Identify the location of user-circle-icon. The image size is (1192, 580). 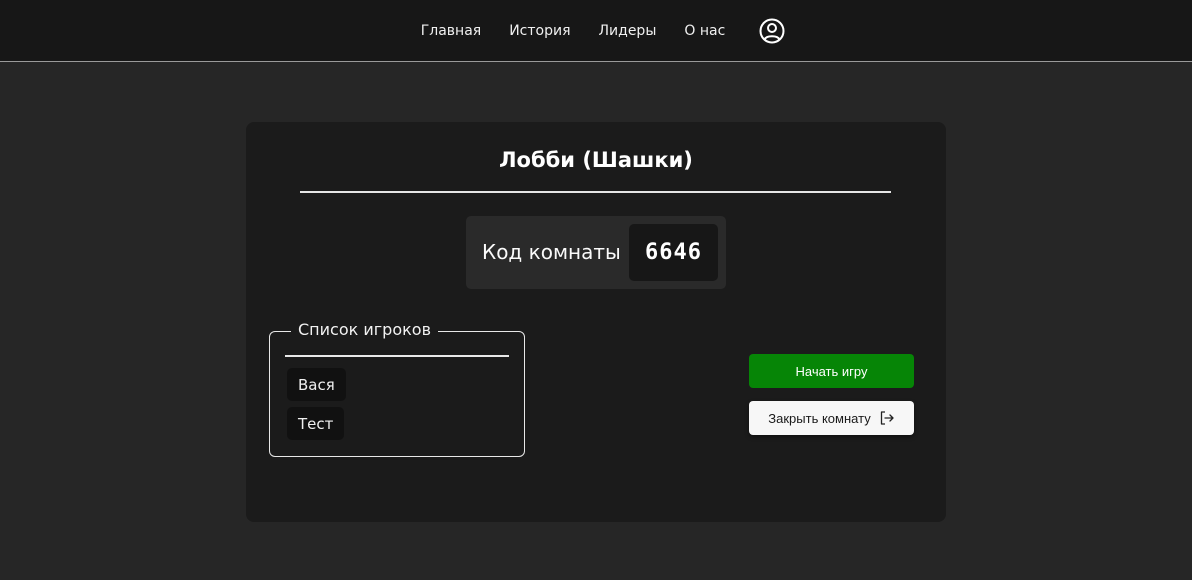
(772, 31).